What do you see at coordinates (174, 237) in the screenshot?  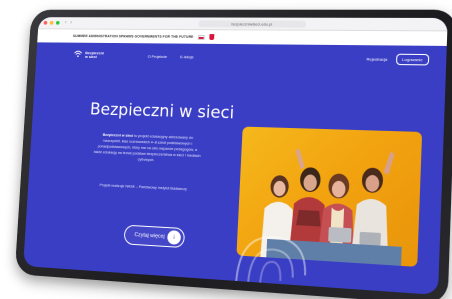 I see `arrow-down-icon: ↓` at bounding box center [174, 237].